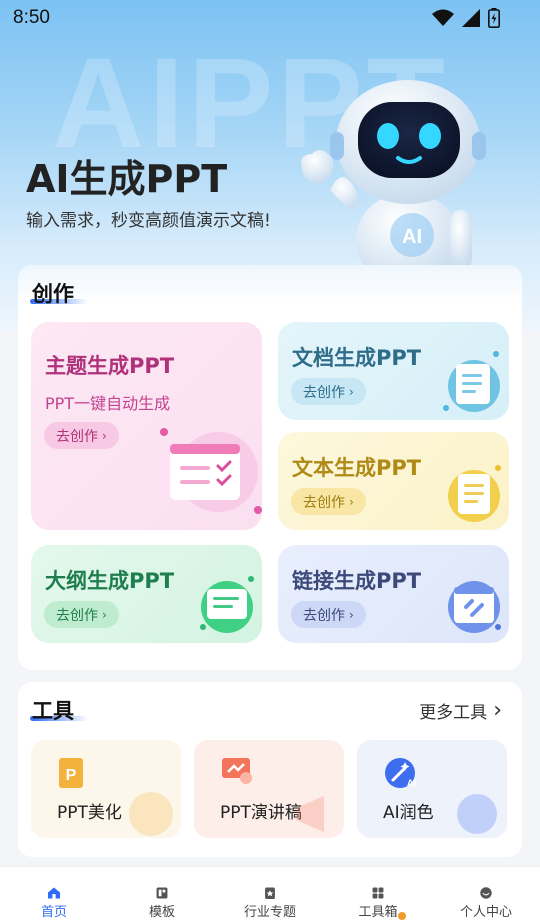 The height and width of the screenshot is (920, 540). Describe the element at coordinates (53, 711) in the screenshot. I see `section-title-tools: 工具` at that location.